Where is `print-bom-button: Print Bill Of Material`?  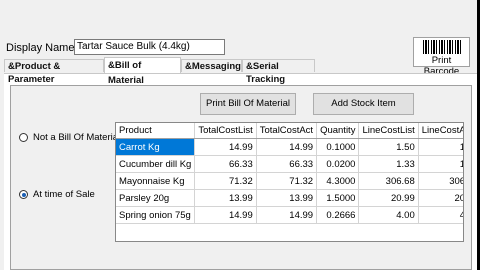
print-bom-button: Print Bill Of Material is located at coordinates (248, 104).